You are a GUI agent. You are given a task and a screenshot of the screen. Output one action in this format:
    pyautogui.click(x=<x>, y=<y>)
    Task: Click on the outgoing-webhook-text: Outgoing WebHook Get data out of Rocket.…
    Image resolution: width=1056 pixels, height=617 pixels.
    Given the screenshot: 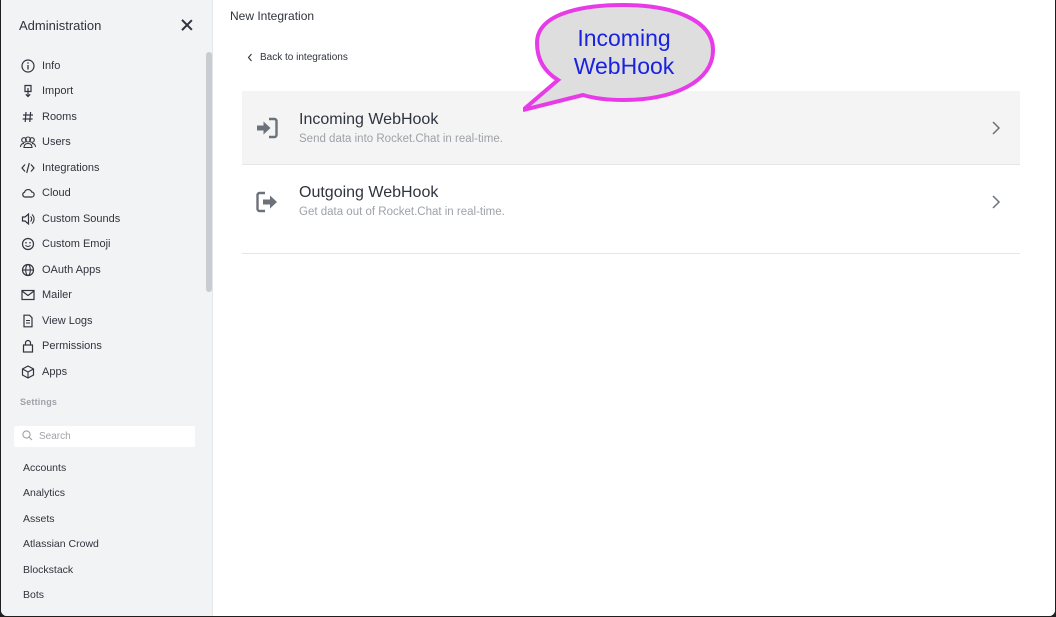 What is the action you would take?
    pyautogui.click(x=402, y=200)
    